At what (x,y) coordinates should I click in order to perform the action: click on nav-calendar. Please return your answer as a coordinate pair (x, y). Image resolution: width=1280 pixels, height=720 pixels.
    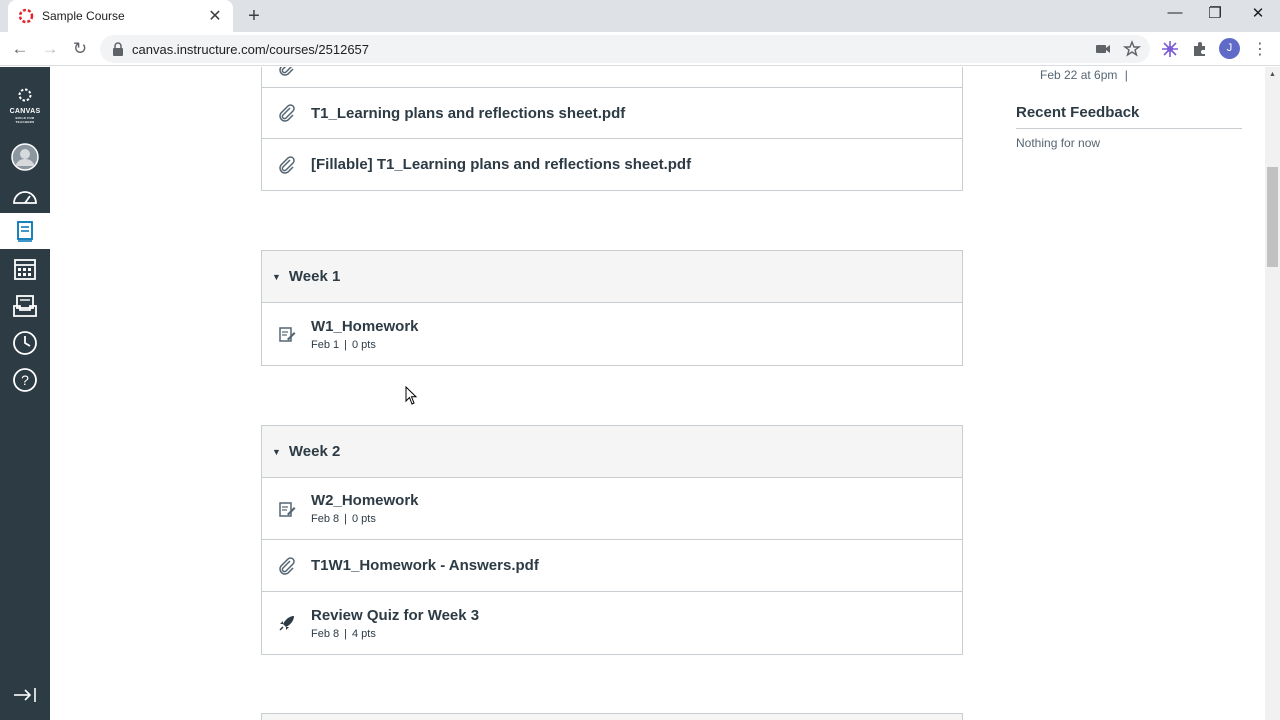
    Looking at the image, I should click on (25, 269).